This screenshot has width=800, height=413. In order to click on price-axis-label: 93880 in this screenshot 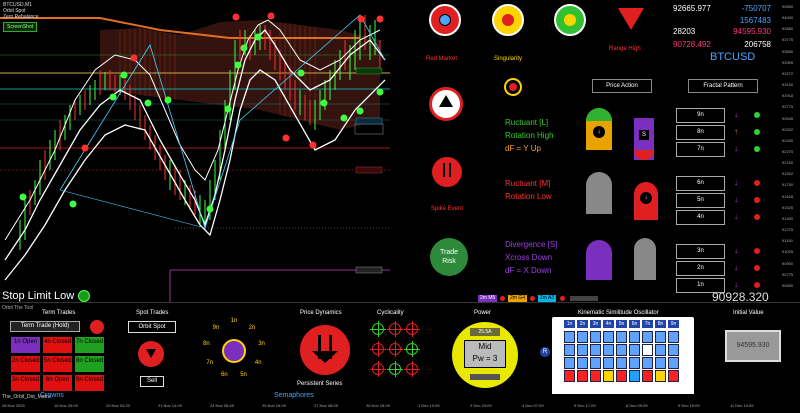, I will do `click(788, 29)`.